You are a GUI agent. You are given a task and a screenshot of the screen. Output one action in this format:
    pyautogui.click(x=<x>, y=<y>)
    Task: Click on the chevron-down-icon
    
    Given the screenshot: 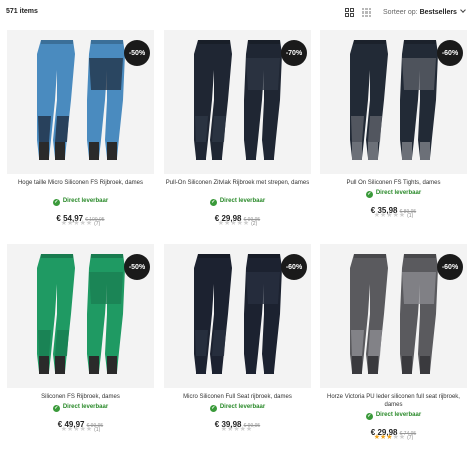 What is the action you would take?
    pyautogui.click(x=463, y=10)
    